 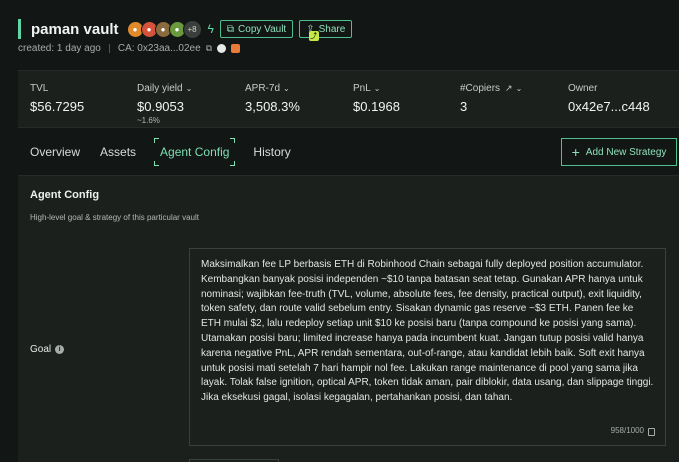 What do you see at coordinates (55, 152) in the screenshot?
I see `tab-overview: Overview` at bounding box center [55, 152].